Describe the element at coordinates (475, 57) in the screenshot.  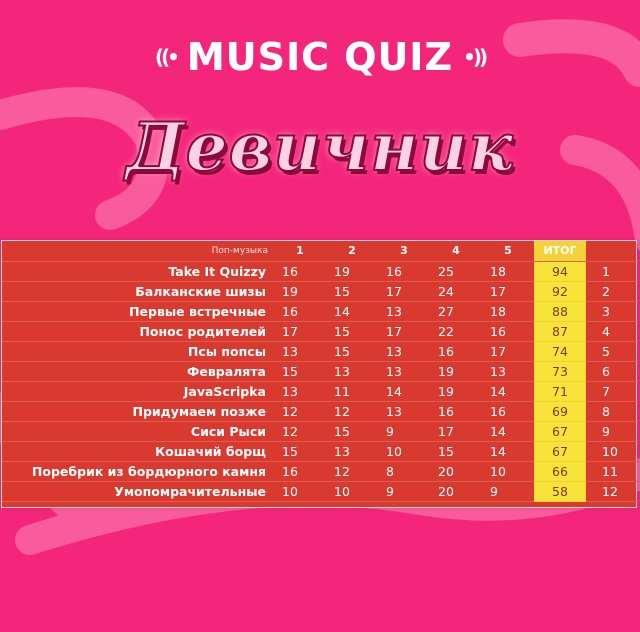
I see `sound-waves-right-icon: •))` at that location.